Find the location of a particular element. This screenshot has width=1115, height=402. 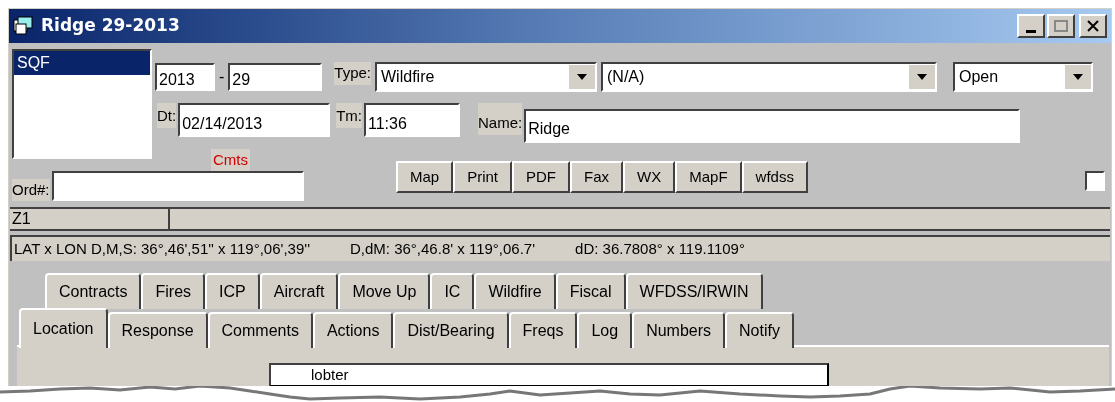

dropdown-value: lobter is located at coordinates (329, 374).